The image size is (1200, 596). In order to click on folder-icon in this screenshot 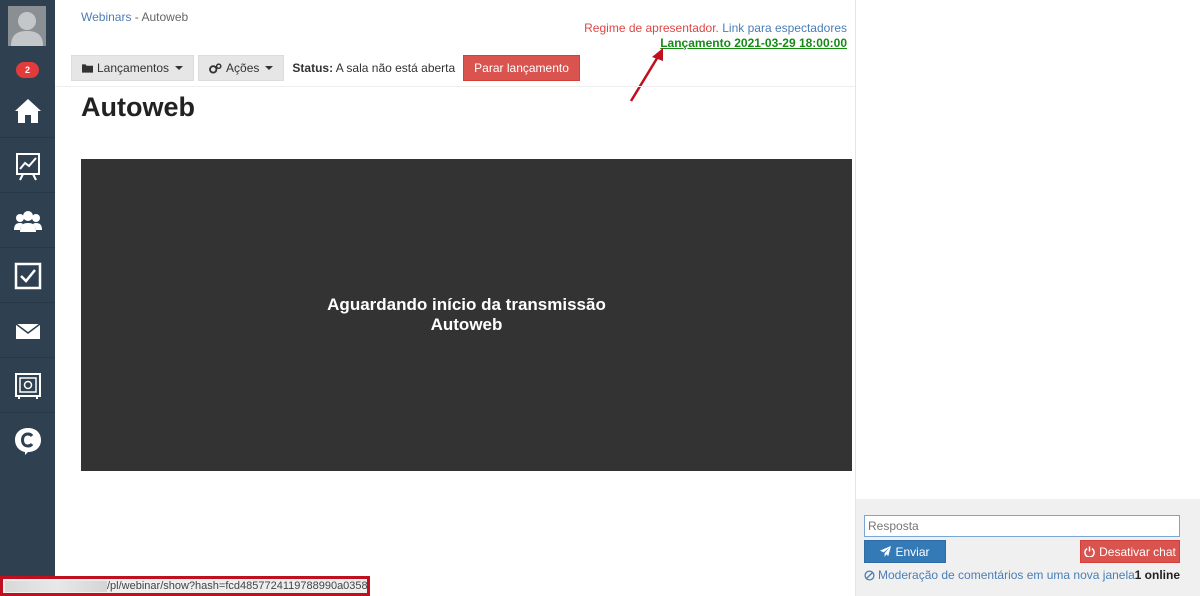, I will do `click(87, 68)`.